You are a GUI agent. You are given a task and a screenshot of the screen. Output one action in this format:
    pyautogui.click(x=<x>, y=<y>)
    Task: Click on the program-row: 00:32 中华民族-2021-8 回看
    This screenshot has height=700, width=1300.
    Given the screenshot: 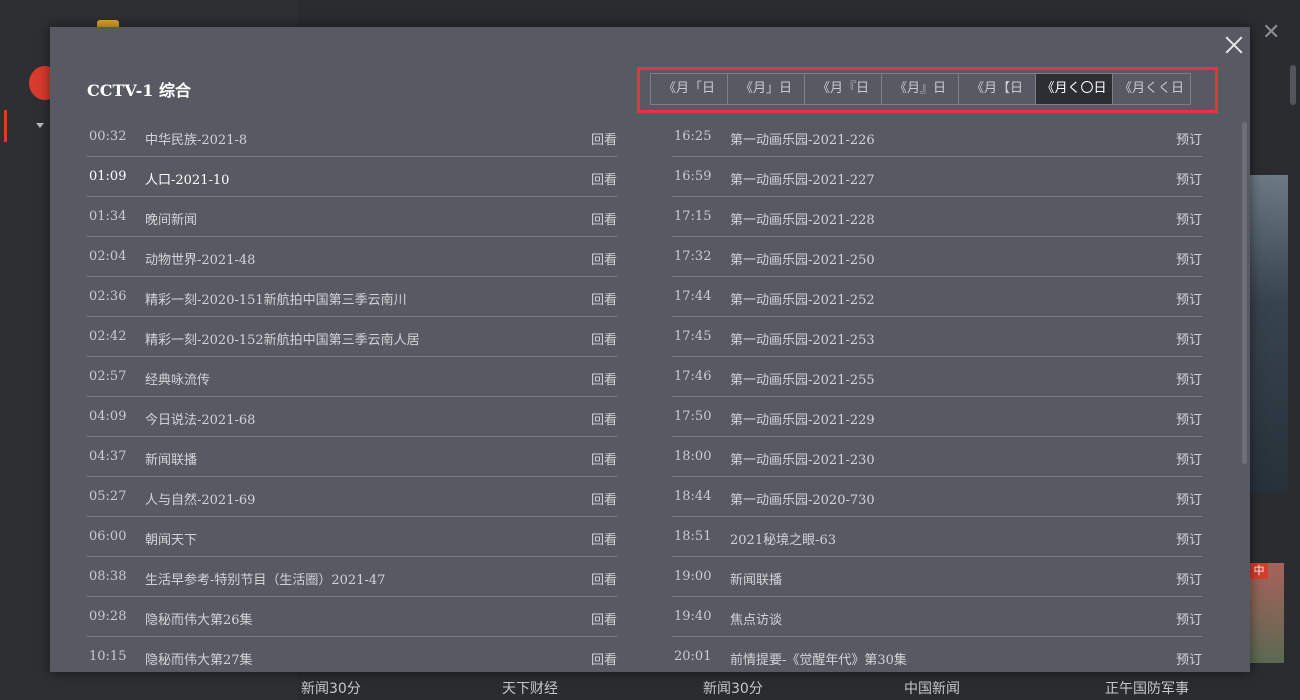 What is the action you would take?
    pyautogui.click(x=352, y=137)
    